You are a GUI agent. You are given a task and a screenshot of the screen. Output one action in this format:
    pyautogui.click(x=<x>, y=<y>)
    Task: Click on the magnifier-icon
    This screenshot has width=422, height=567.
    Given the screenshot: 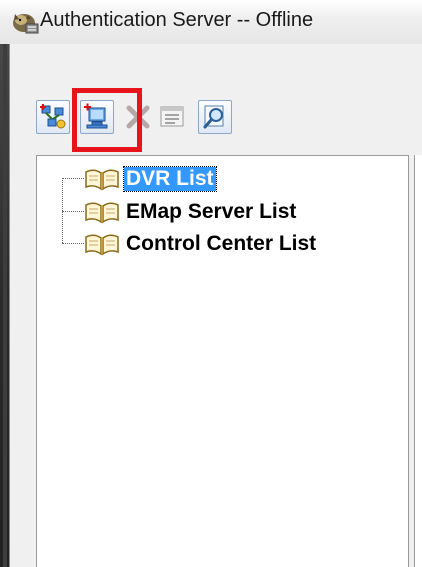 What is the action you would take?
    pyautogui.click(x=213, y=117)
    